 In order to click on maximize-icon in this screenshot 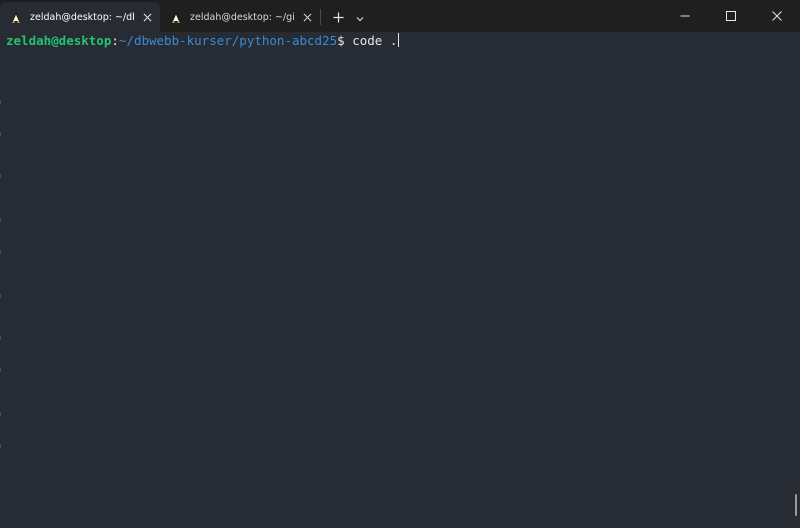, I will do `click(731, 15)`.